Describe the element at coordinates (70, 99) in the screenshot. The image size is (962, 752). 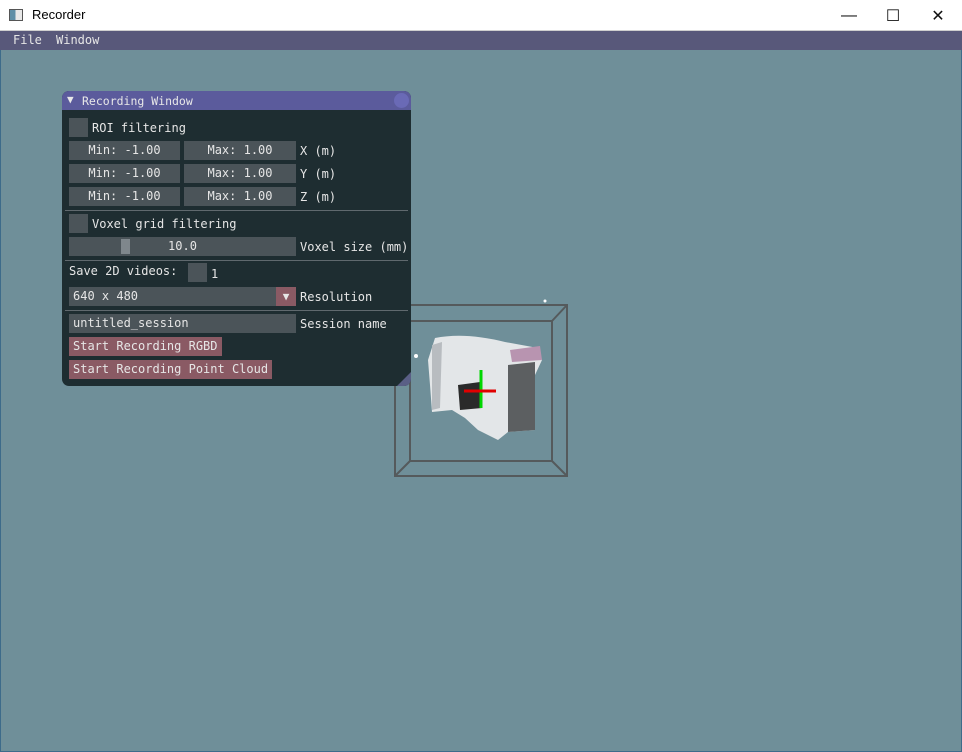
I see `collapse-arrow-icon: ▼` at that location.